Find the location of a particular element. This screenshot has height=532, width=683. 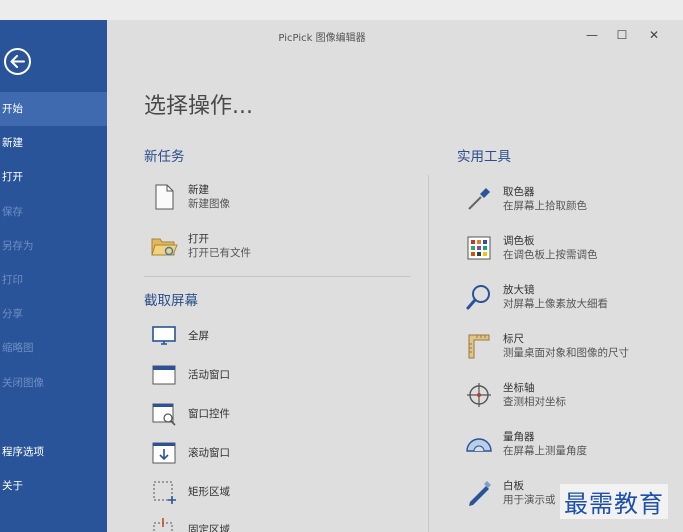

capture-fullscreen: 全屏 is located at coordinates (179, 336).